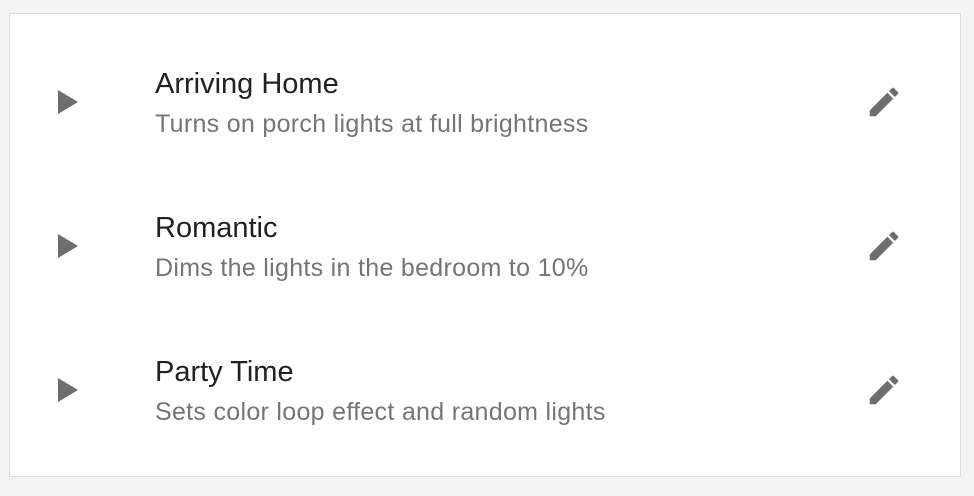 This screenshot has width=974, height=496. Describe the element at coordinates (372, 124) in the screenshot. I see `scene-description: Turns on porch lights at full brightness` at that location.